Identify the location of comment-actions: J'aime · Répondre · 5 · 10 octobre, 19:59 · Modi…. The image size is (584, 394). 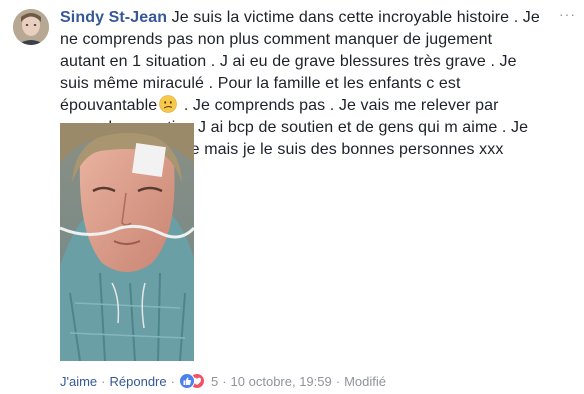
(223, 382).